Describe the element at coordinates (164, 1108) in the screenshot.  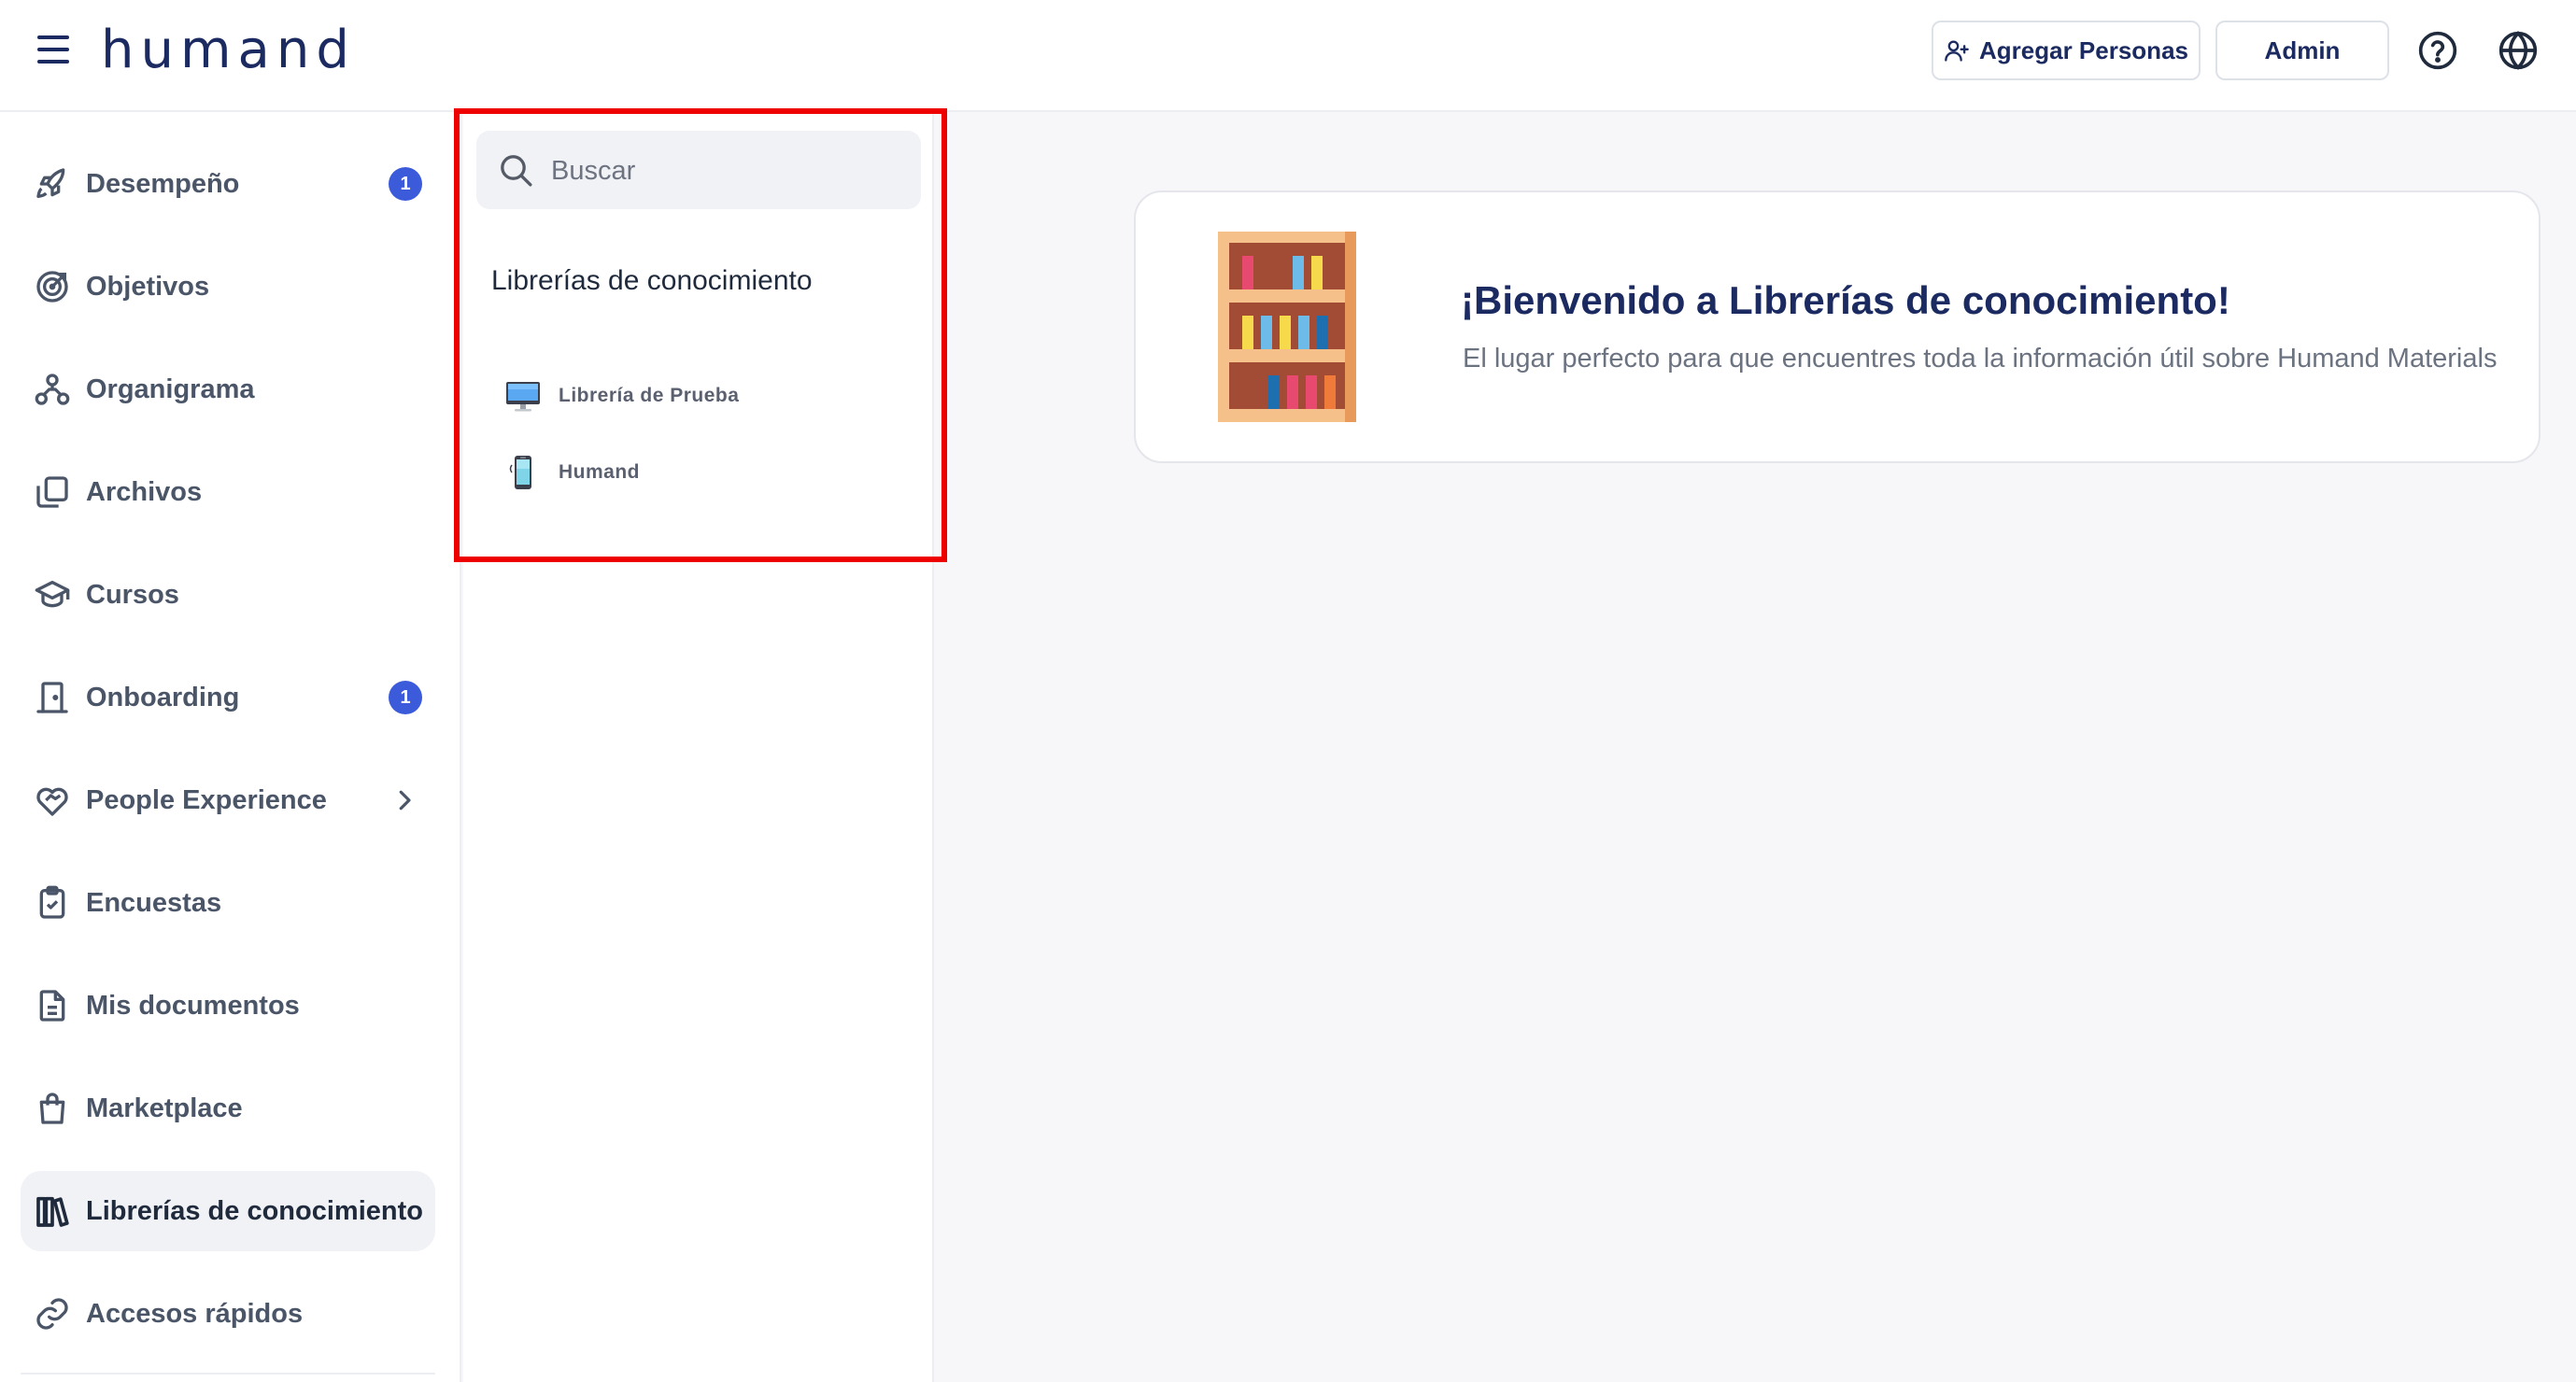
I see `sidebar-item-label: Marketplace` at that location.